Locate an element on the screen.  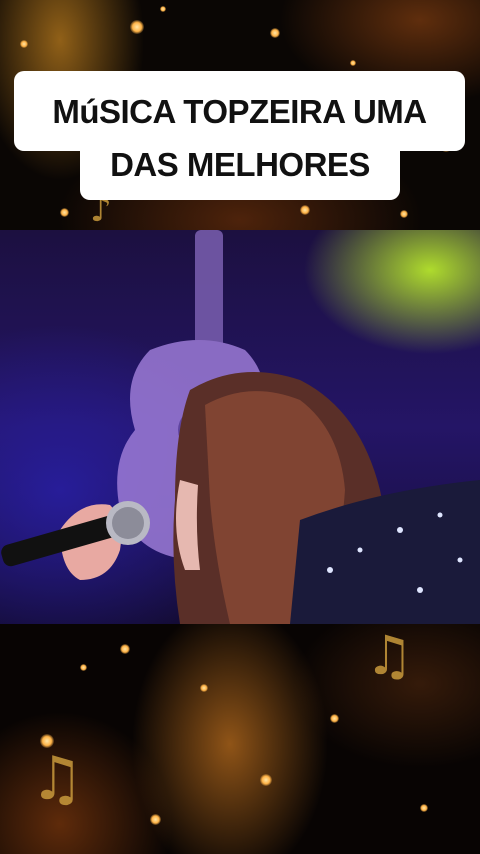
caption-line-1: MúSICA TOPZEIRA UMA is located at coordinates (239, 111).